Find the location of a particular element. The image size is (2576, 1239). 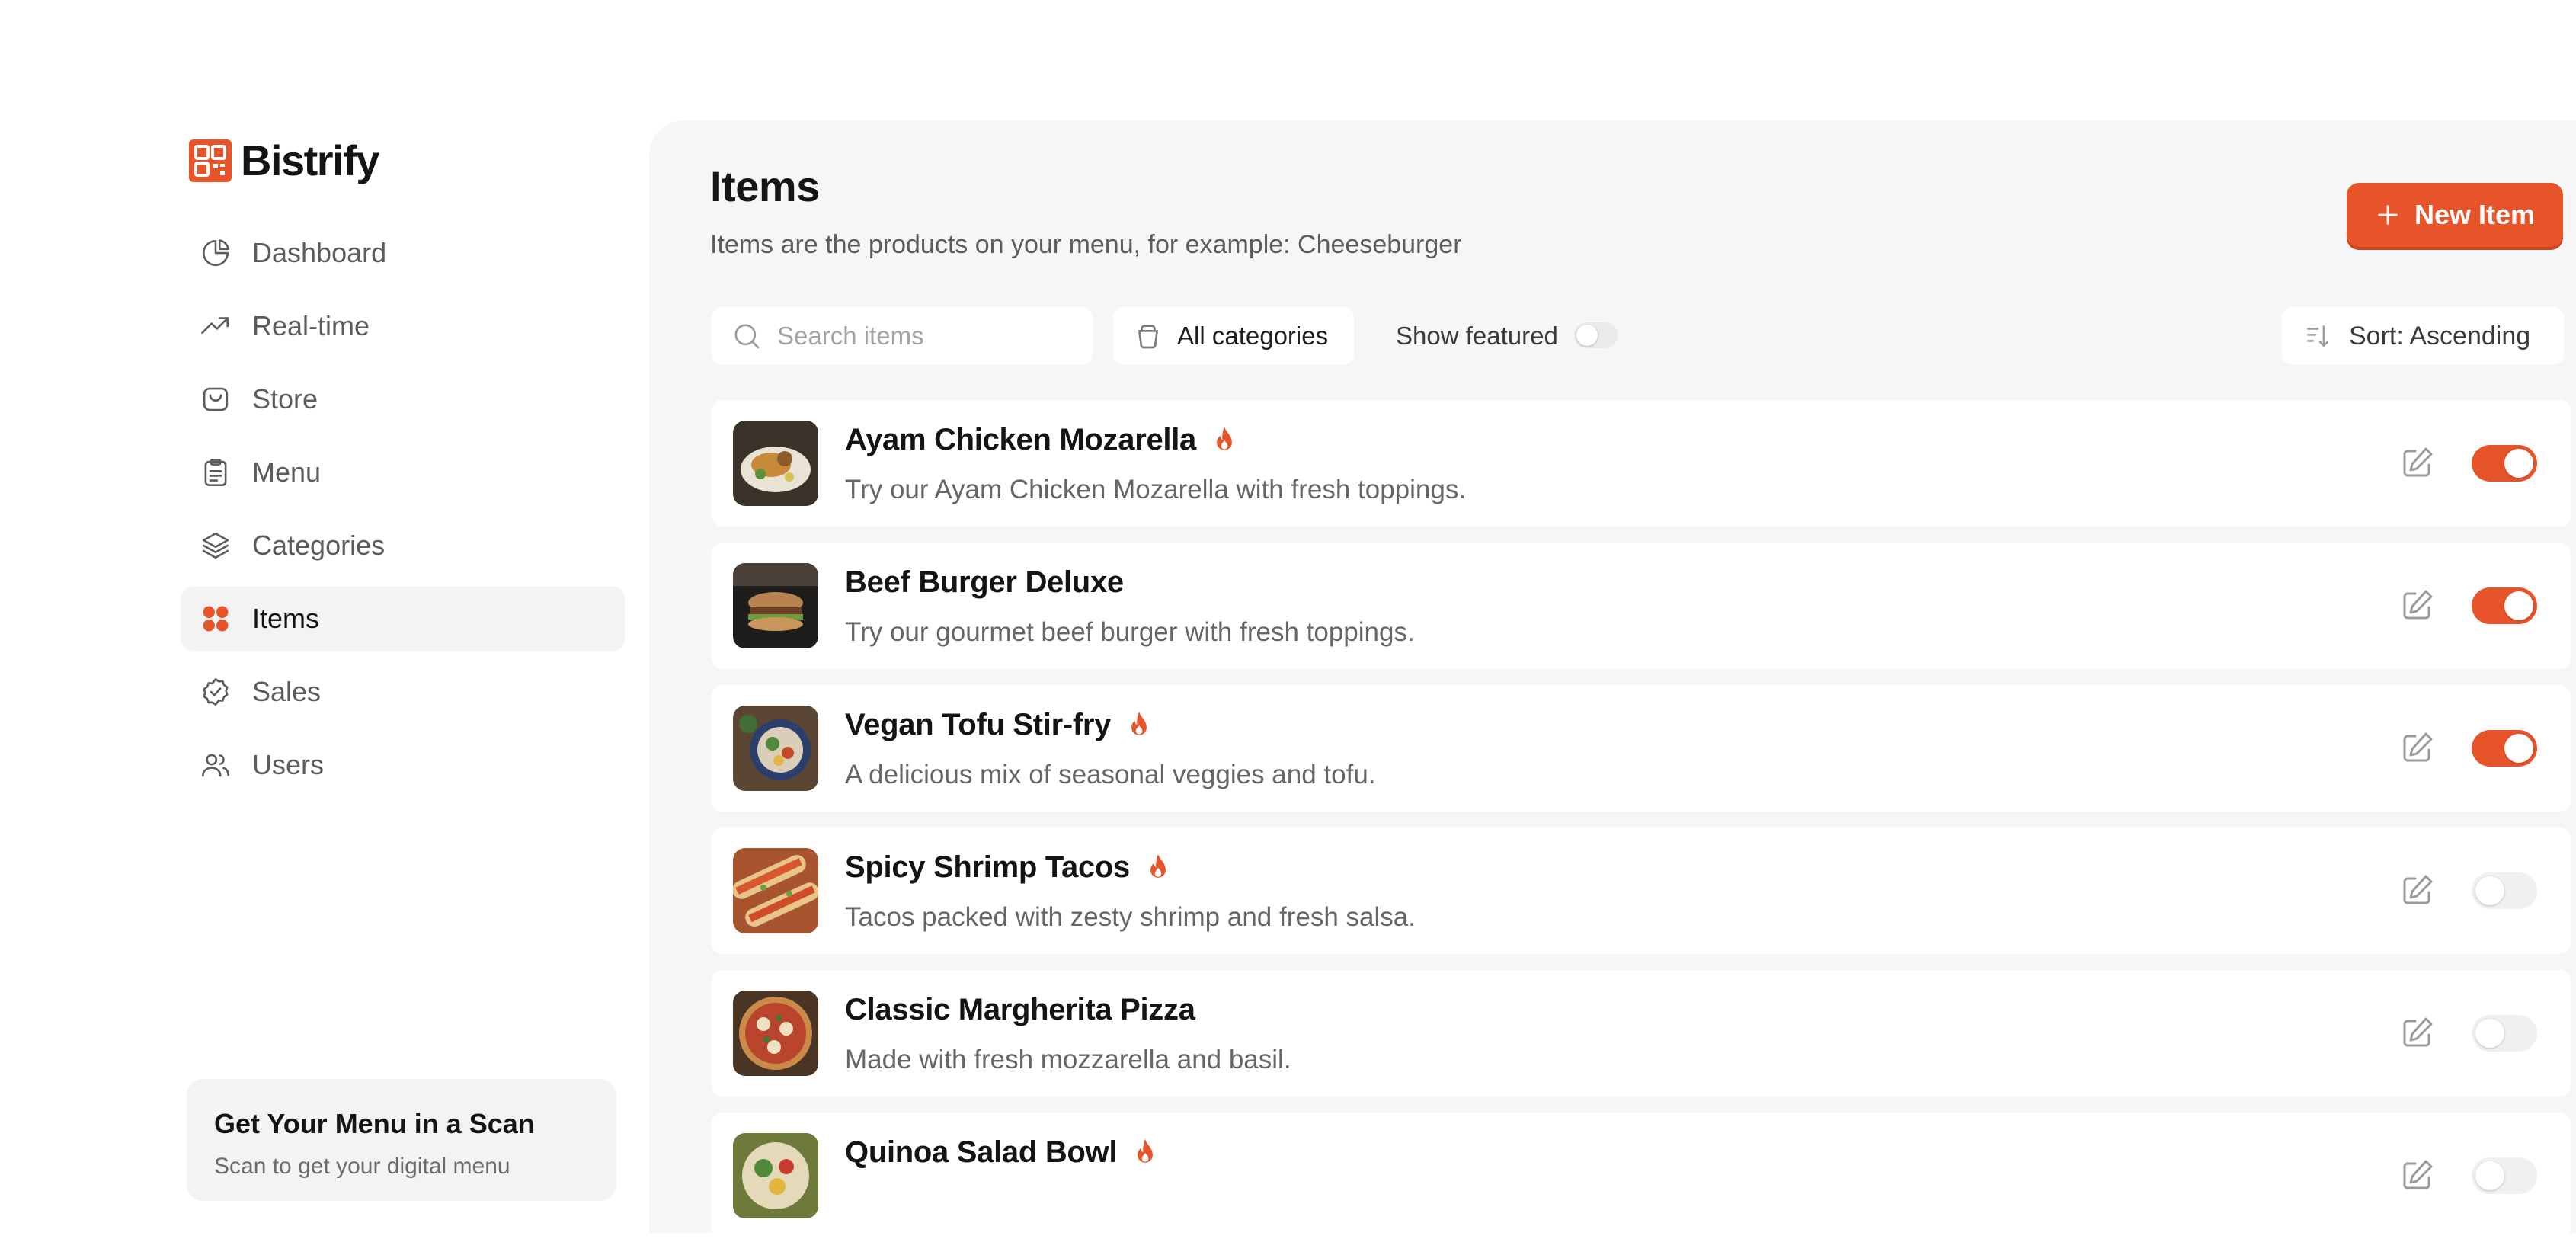

sidebar-item-users: Users is located at coordinates (403, 765).